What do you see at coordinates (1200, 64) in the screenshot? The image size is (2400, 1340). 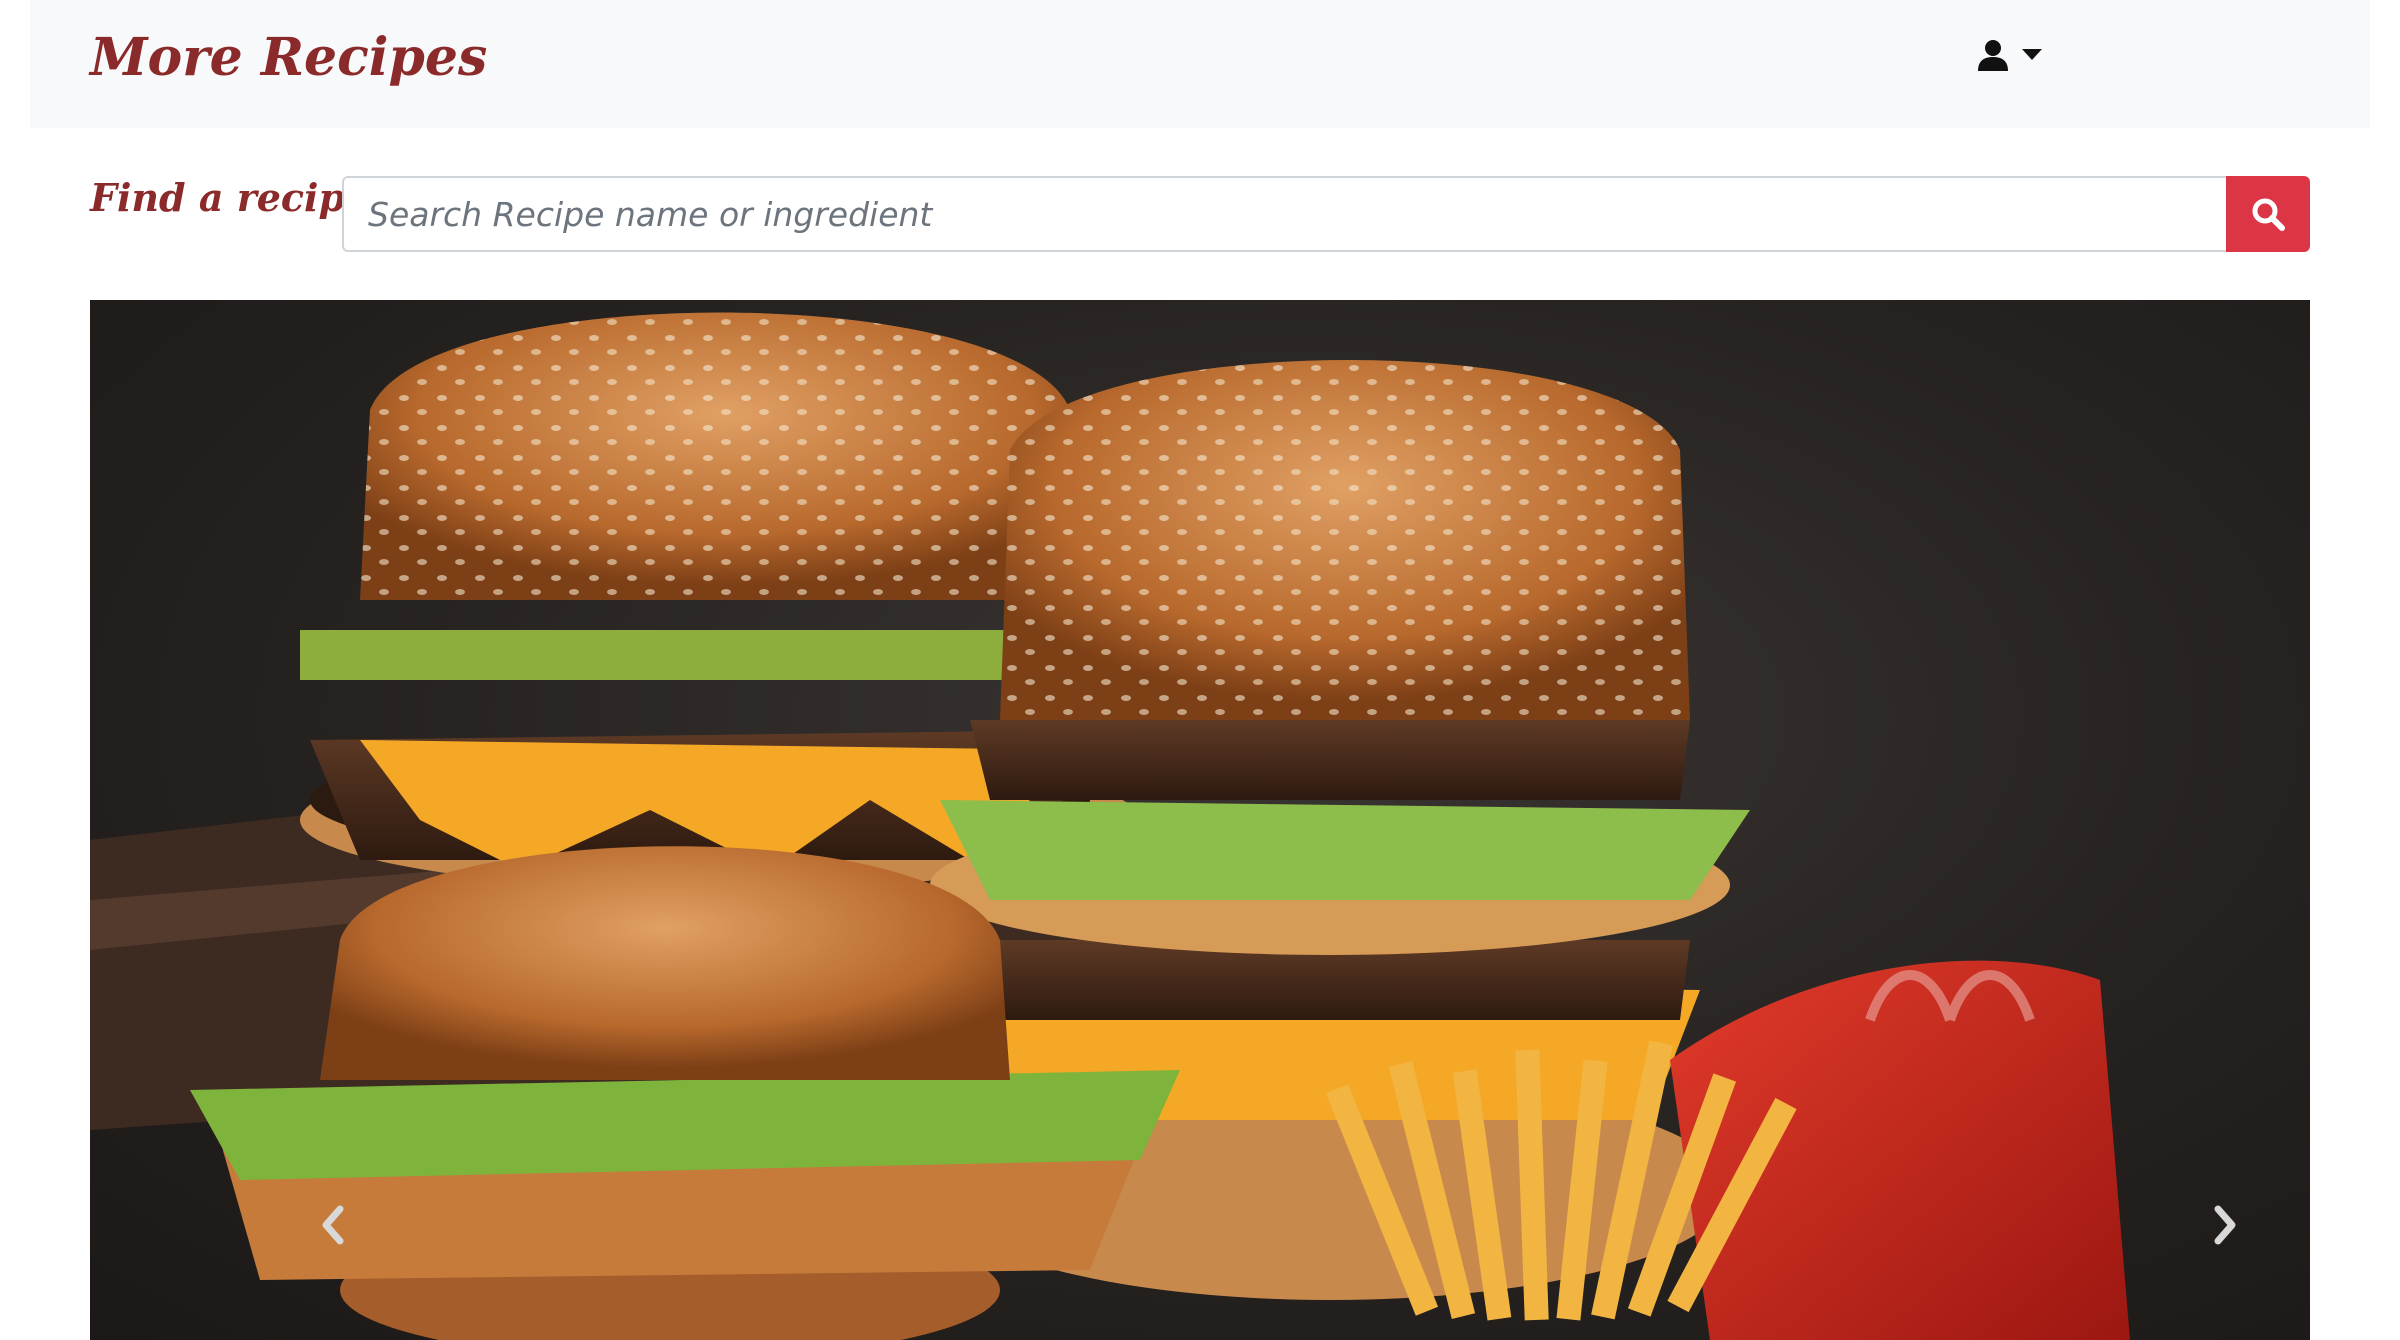 I see `top-navbar: More Recipes` at bounding box center [1200, 64].